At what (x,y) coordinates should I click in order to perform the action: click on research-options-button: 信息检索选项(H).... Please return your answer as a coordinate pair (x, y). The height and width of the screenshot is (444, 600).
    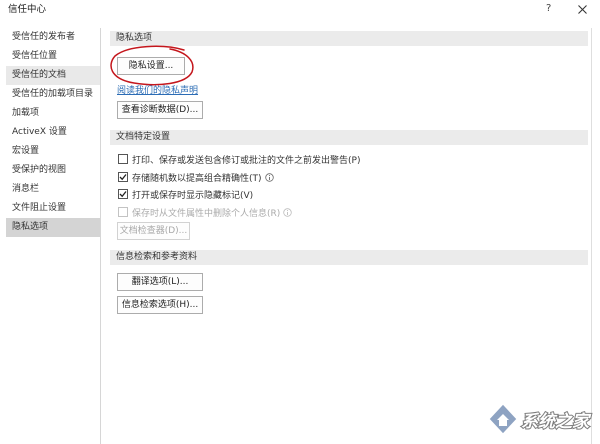
    Looking at the image, I should click on (160, 305).